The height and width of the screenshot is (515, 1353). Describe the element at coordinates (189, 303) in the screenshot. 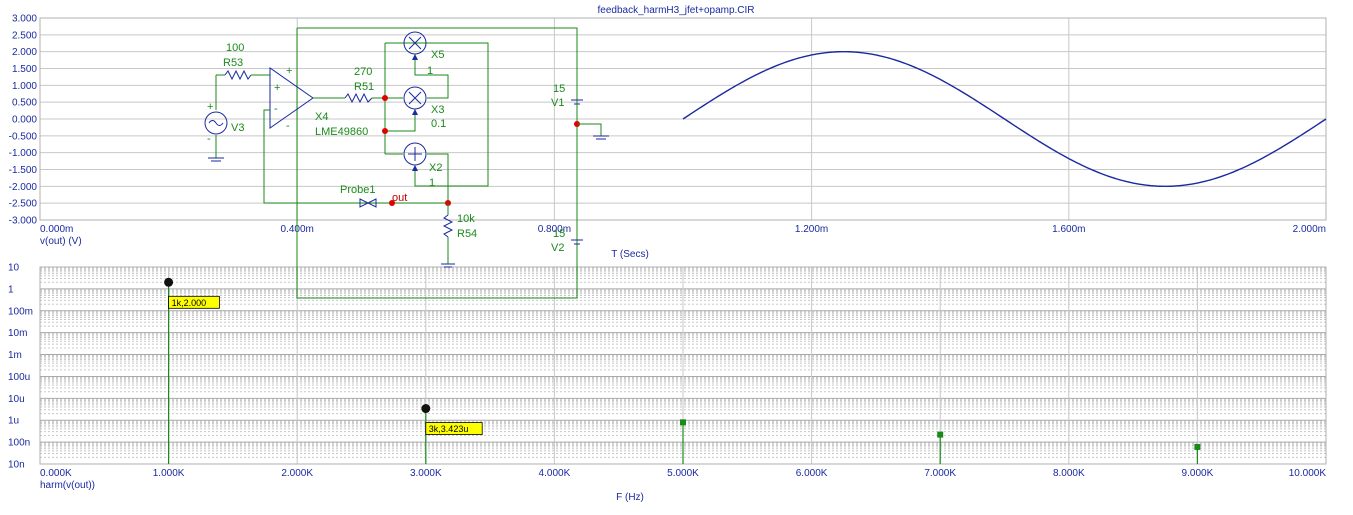

I see `cursor-label: 1k,2.000` at that location.